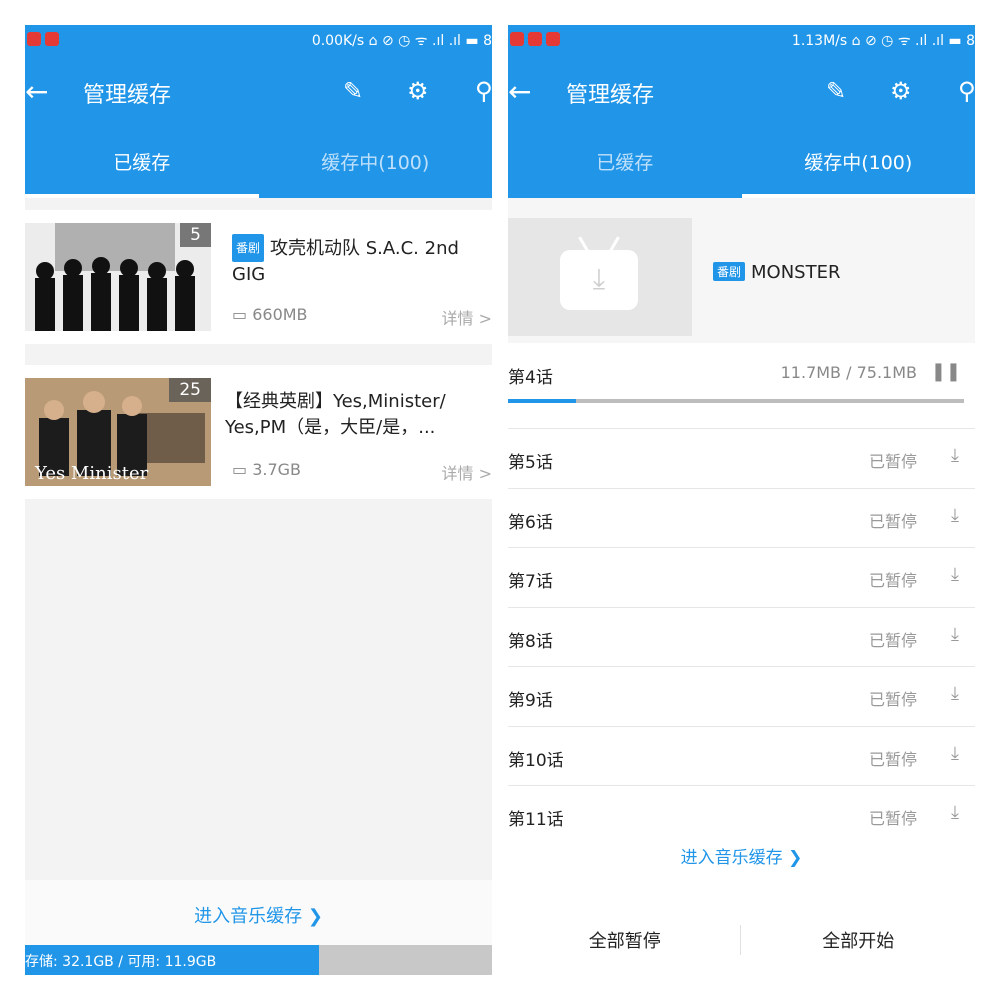 This screenshot has width=1000, height=1000. What do you see at coordinates (258, 960) in the screenshot?
I see `storage-bar: 存储: 32.1GB / 可用: 11.9GB` at bounding box center [258, 960].